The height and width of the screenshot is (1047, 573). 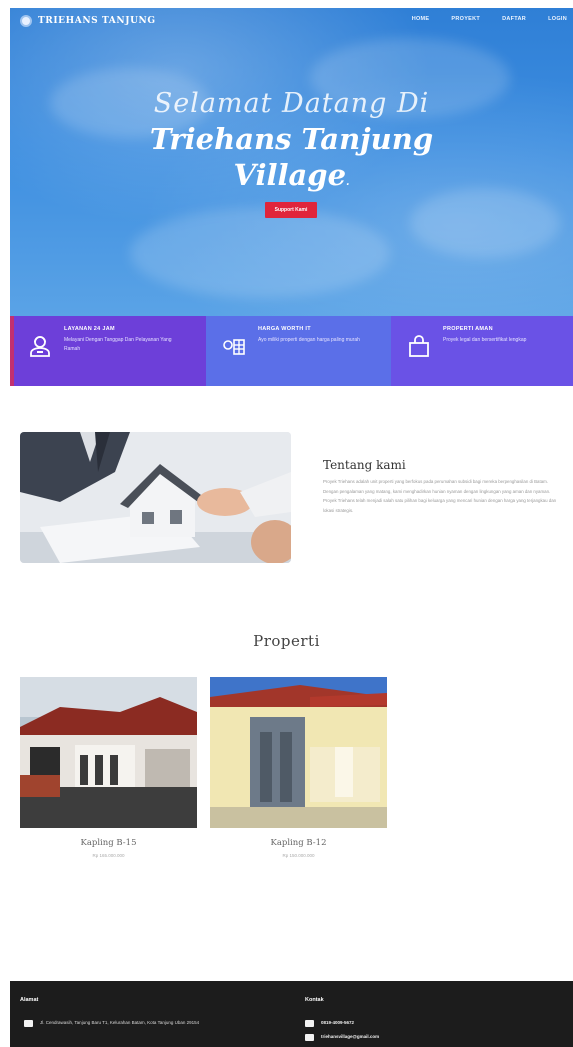 What do you see at coordinates (514, 19) in the screenshot?
I see `nav-daftar: DAFTAR` at bounding box center [514, 19].